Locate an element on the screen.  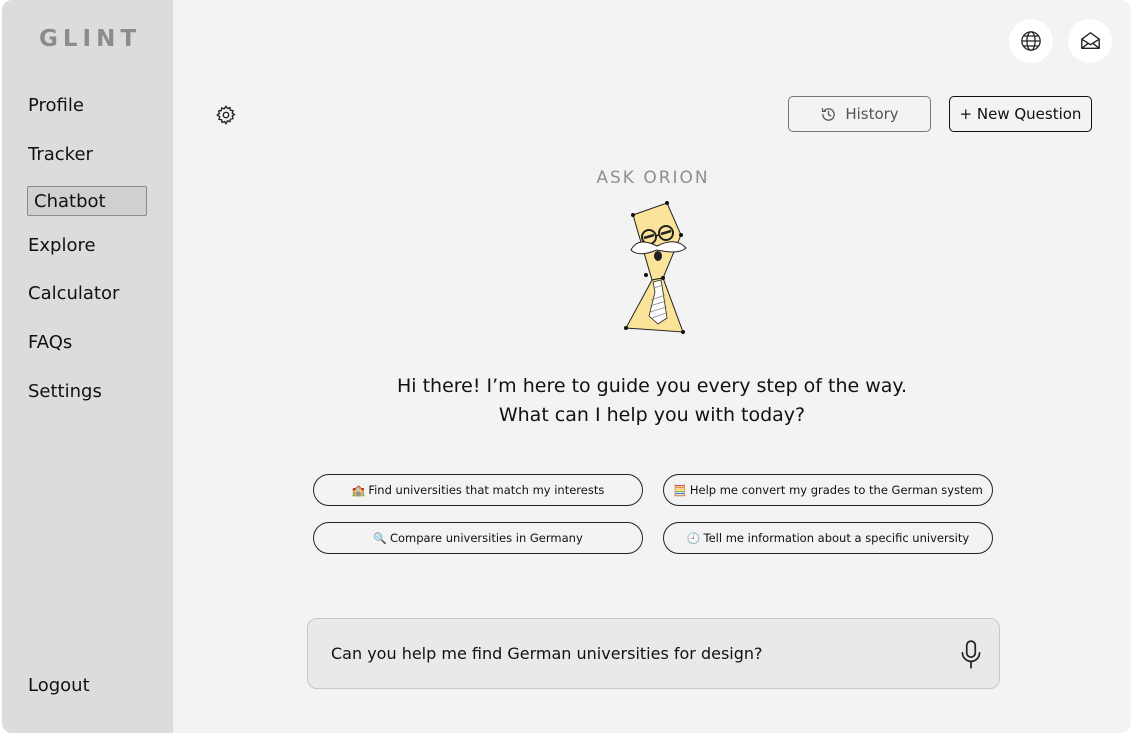
microphone-icon is located at coordinates (971, 654).